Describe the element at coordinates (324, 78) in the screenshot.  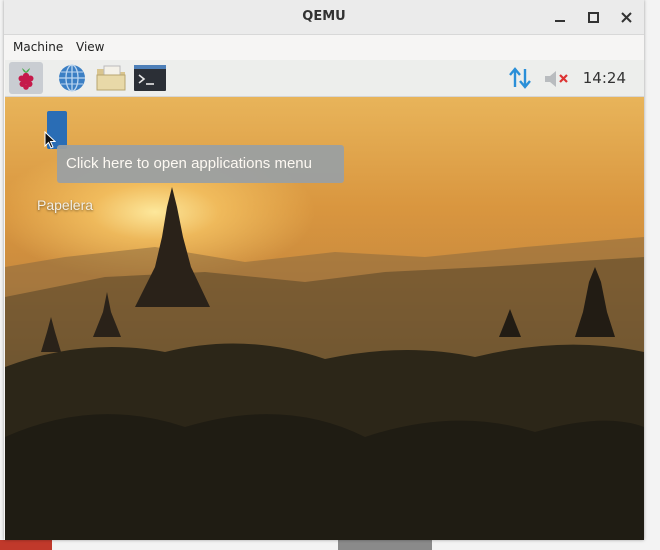
I see `taskbar-panel: 14:24` at that location.